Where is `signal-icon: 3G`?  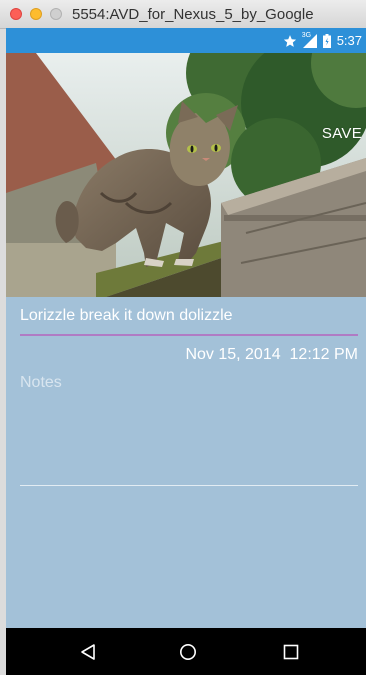 signal-icon: 3G is located at coordinates (309, 39).